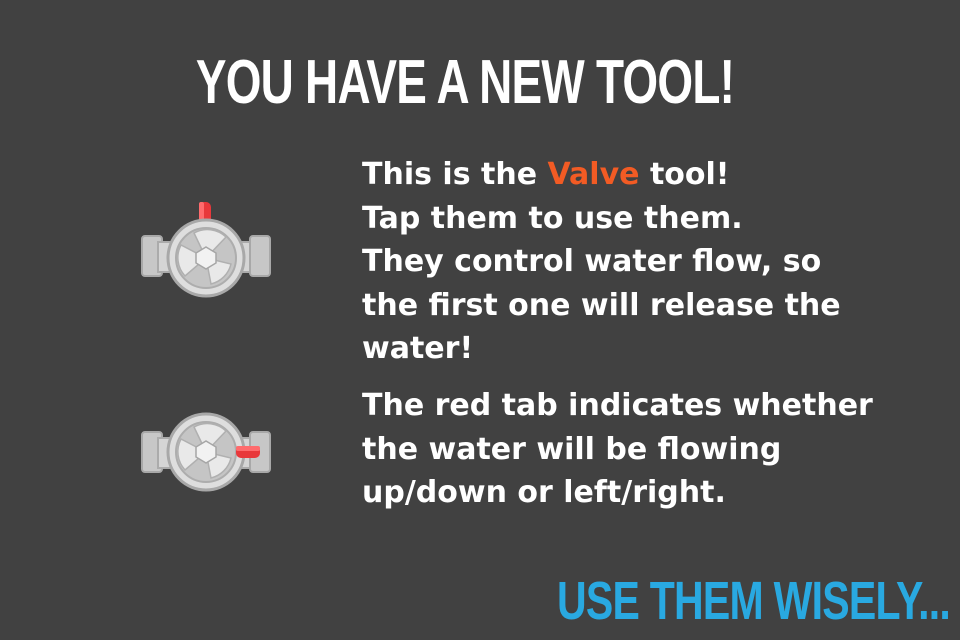 The image size is (960, 640). What do you see at coordinates (544, 492) in the screenshot?
I see `tab-info-line: up/down or left/right.` at bounding box center [544, 492].